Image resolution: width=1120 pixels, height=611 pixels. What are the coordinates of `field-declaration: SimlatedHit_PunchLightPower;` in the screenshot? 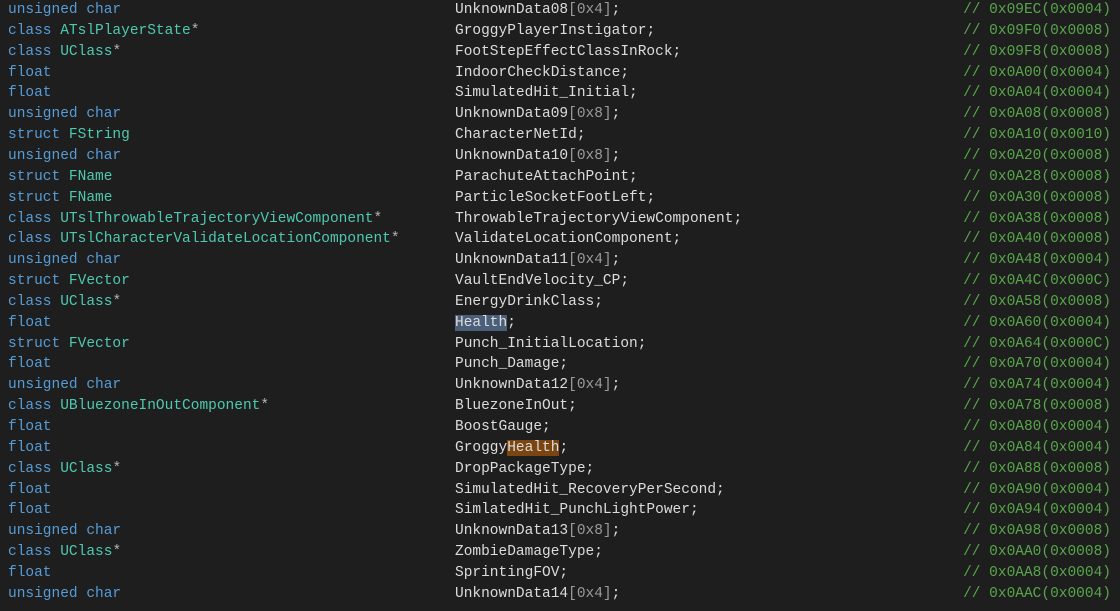 It's located at (577, 510).